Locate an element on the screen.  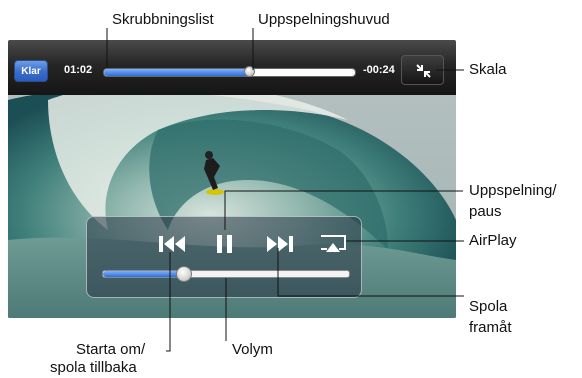
previous-button is located at coordinates (172, 246).